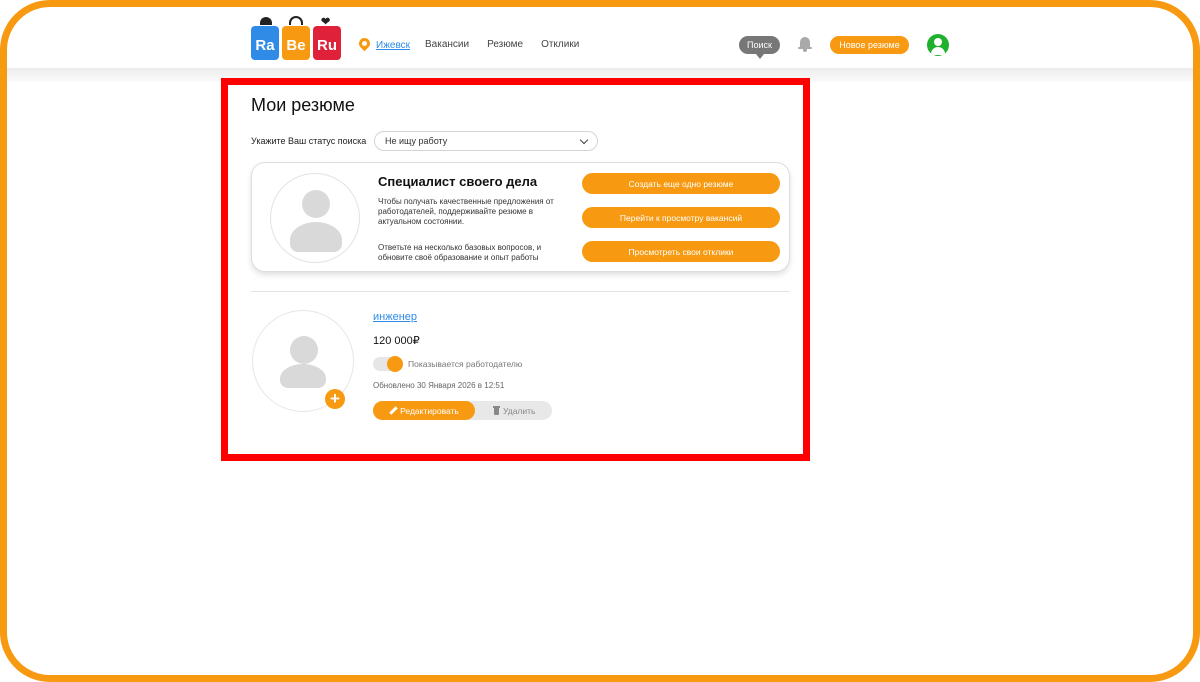 The height and width of the screenshot is (682, 1200). Describe the element at coordinates (395, 317) in the screenshot. I see `resume-title-link: инженер` at that location.